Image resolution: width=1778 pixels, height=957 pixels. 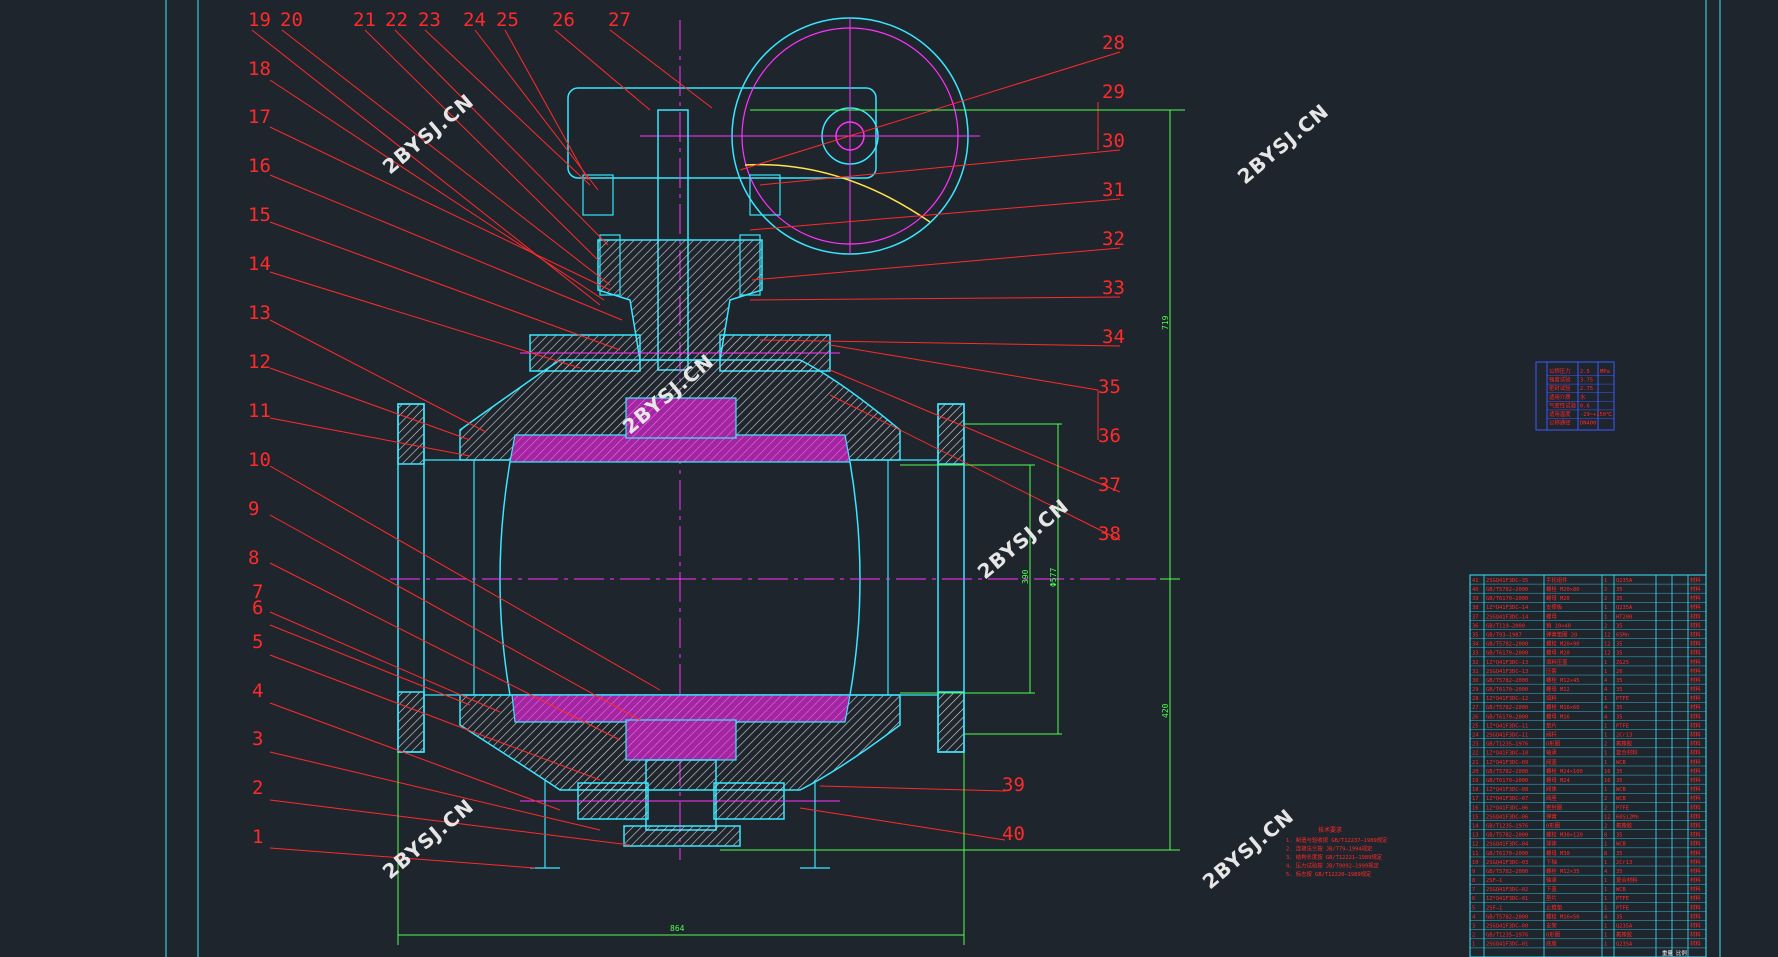 I want to click on bom-cell: 16, so click(x=1475, y=808).